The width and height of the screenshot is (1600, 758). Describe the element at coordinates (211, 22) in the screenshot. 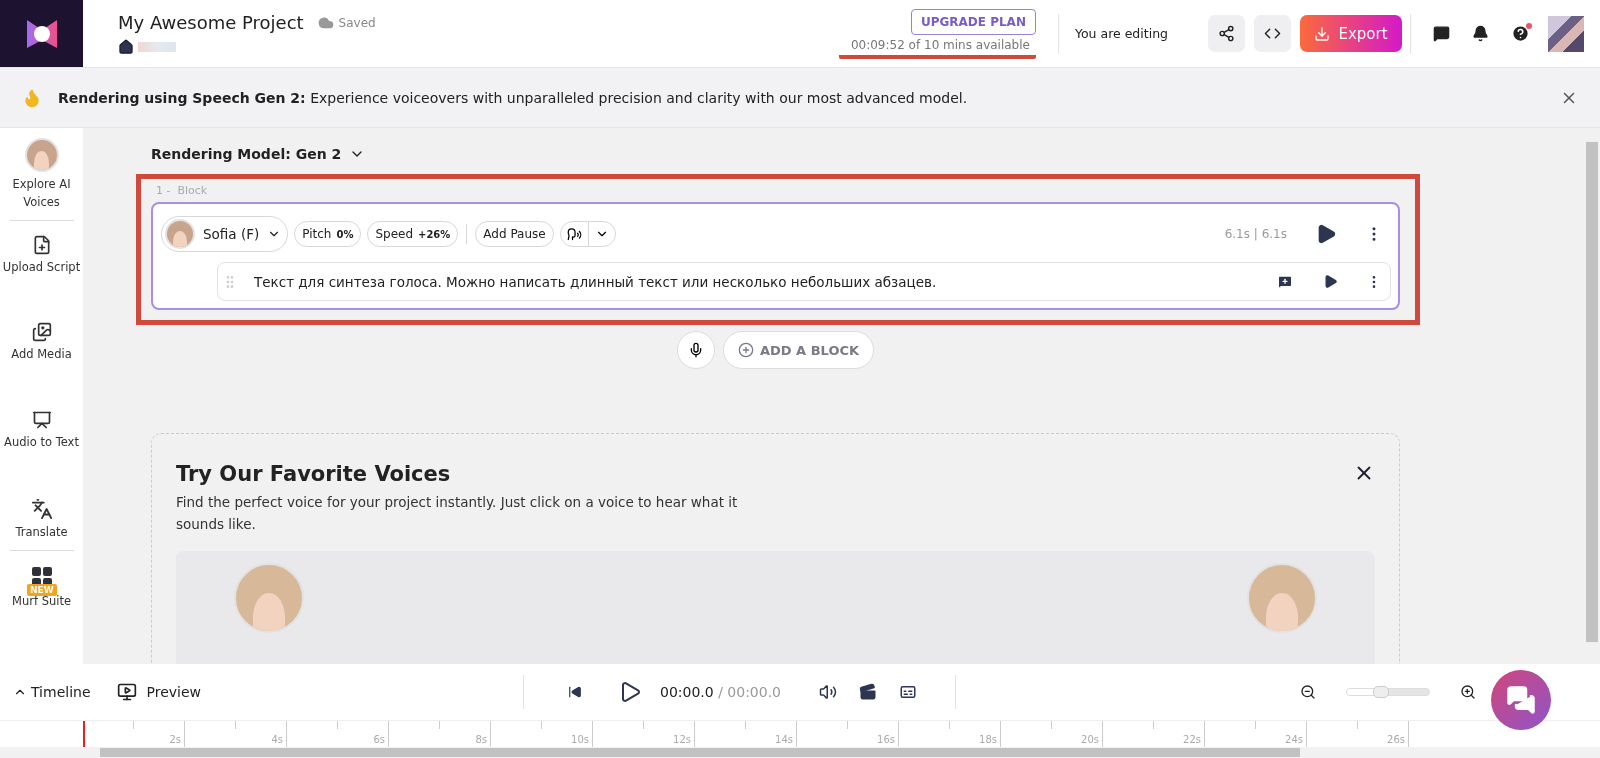

I see `project-title: My Awesome Project` at that location.